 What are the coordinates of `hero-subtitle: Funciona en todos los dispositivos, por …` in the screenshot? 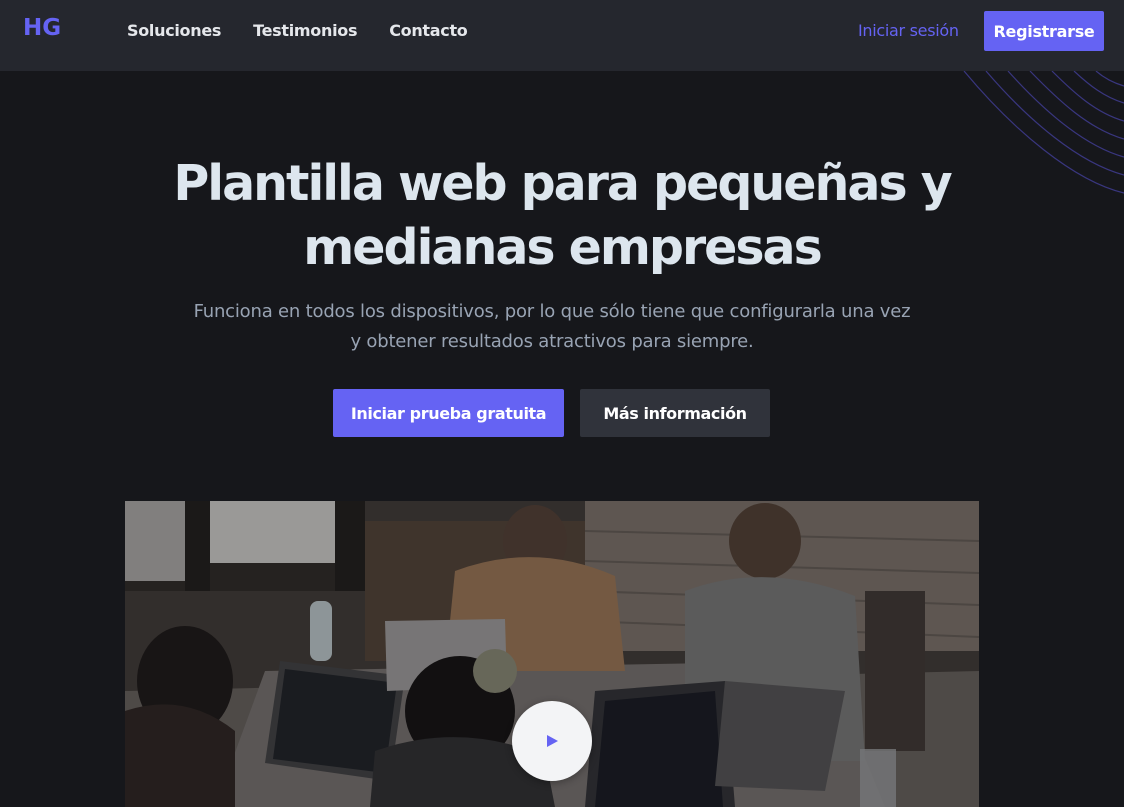 It's located at (552, 327).